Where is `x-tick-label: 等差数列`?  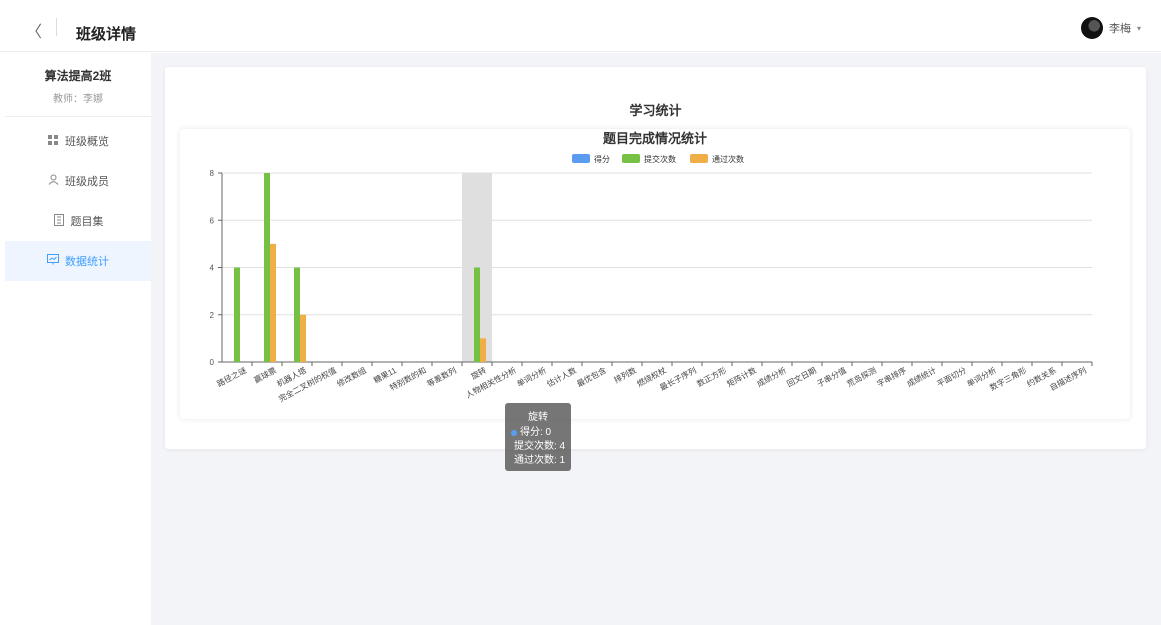 x-tick-label: 等差数列 is located at coordinates (441, 377).